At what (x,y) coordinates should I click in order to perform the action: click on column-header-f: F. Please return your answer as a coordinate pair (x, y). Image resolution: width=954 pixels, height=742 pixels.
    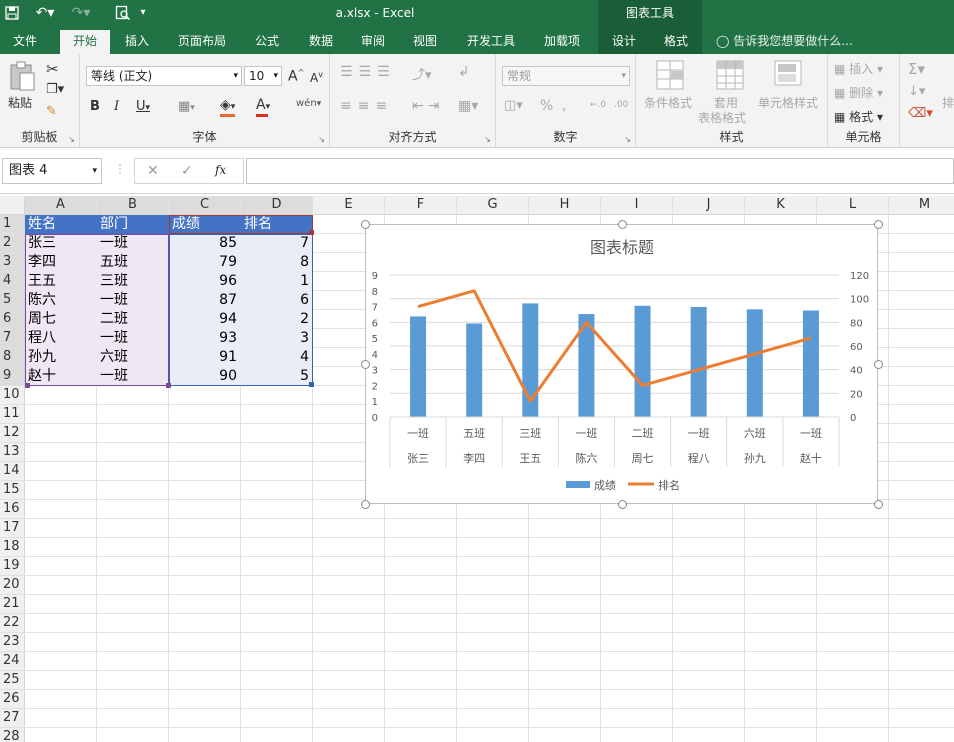
    Looking at the image, I should click on (421, 205).